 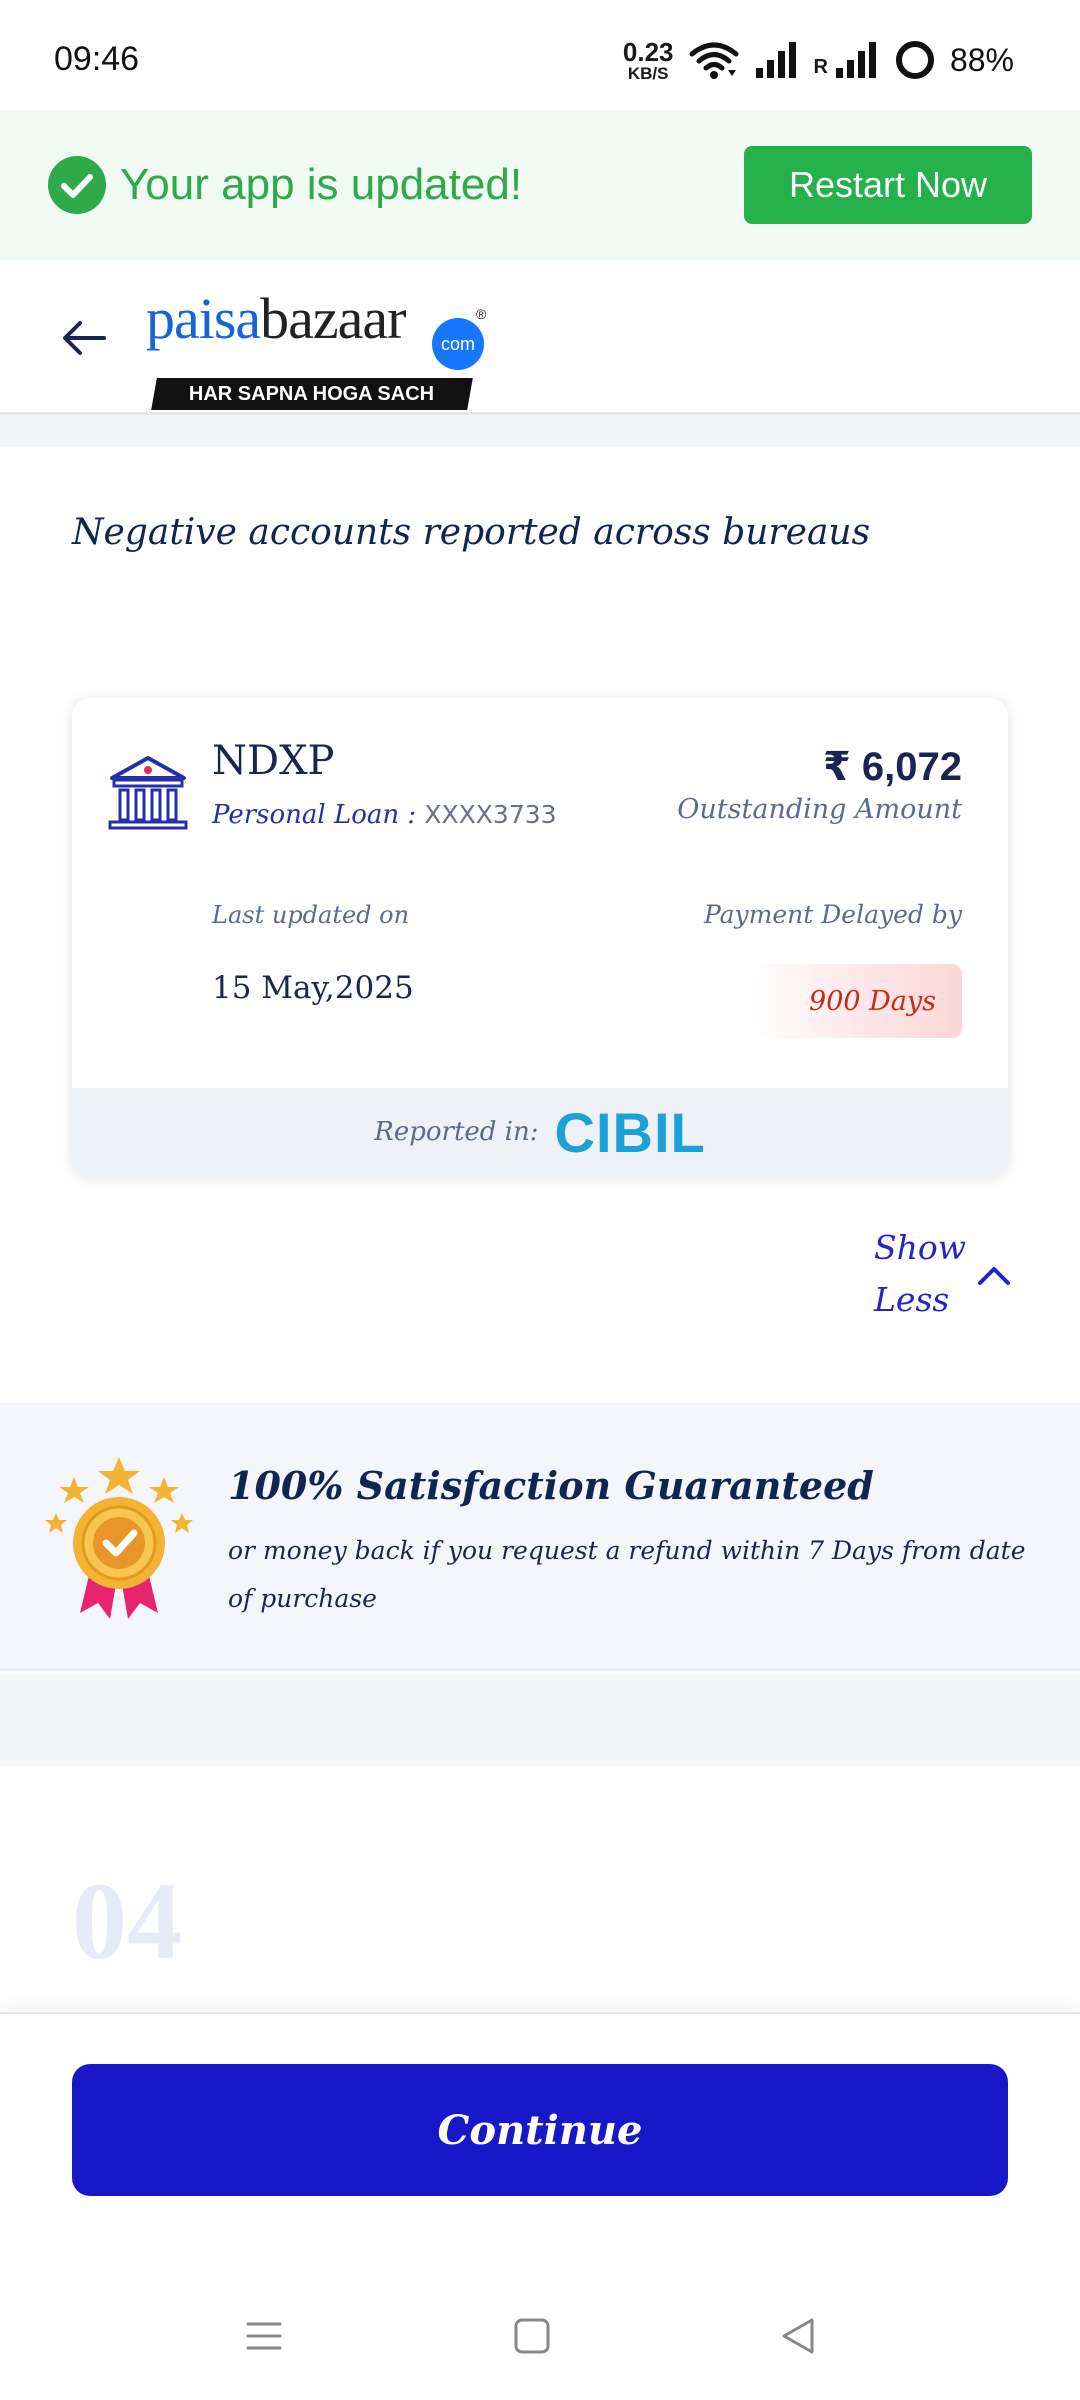 I want to click on logo-word-part2: bazaar, so click(x=333, y=318).